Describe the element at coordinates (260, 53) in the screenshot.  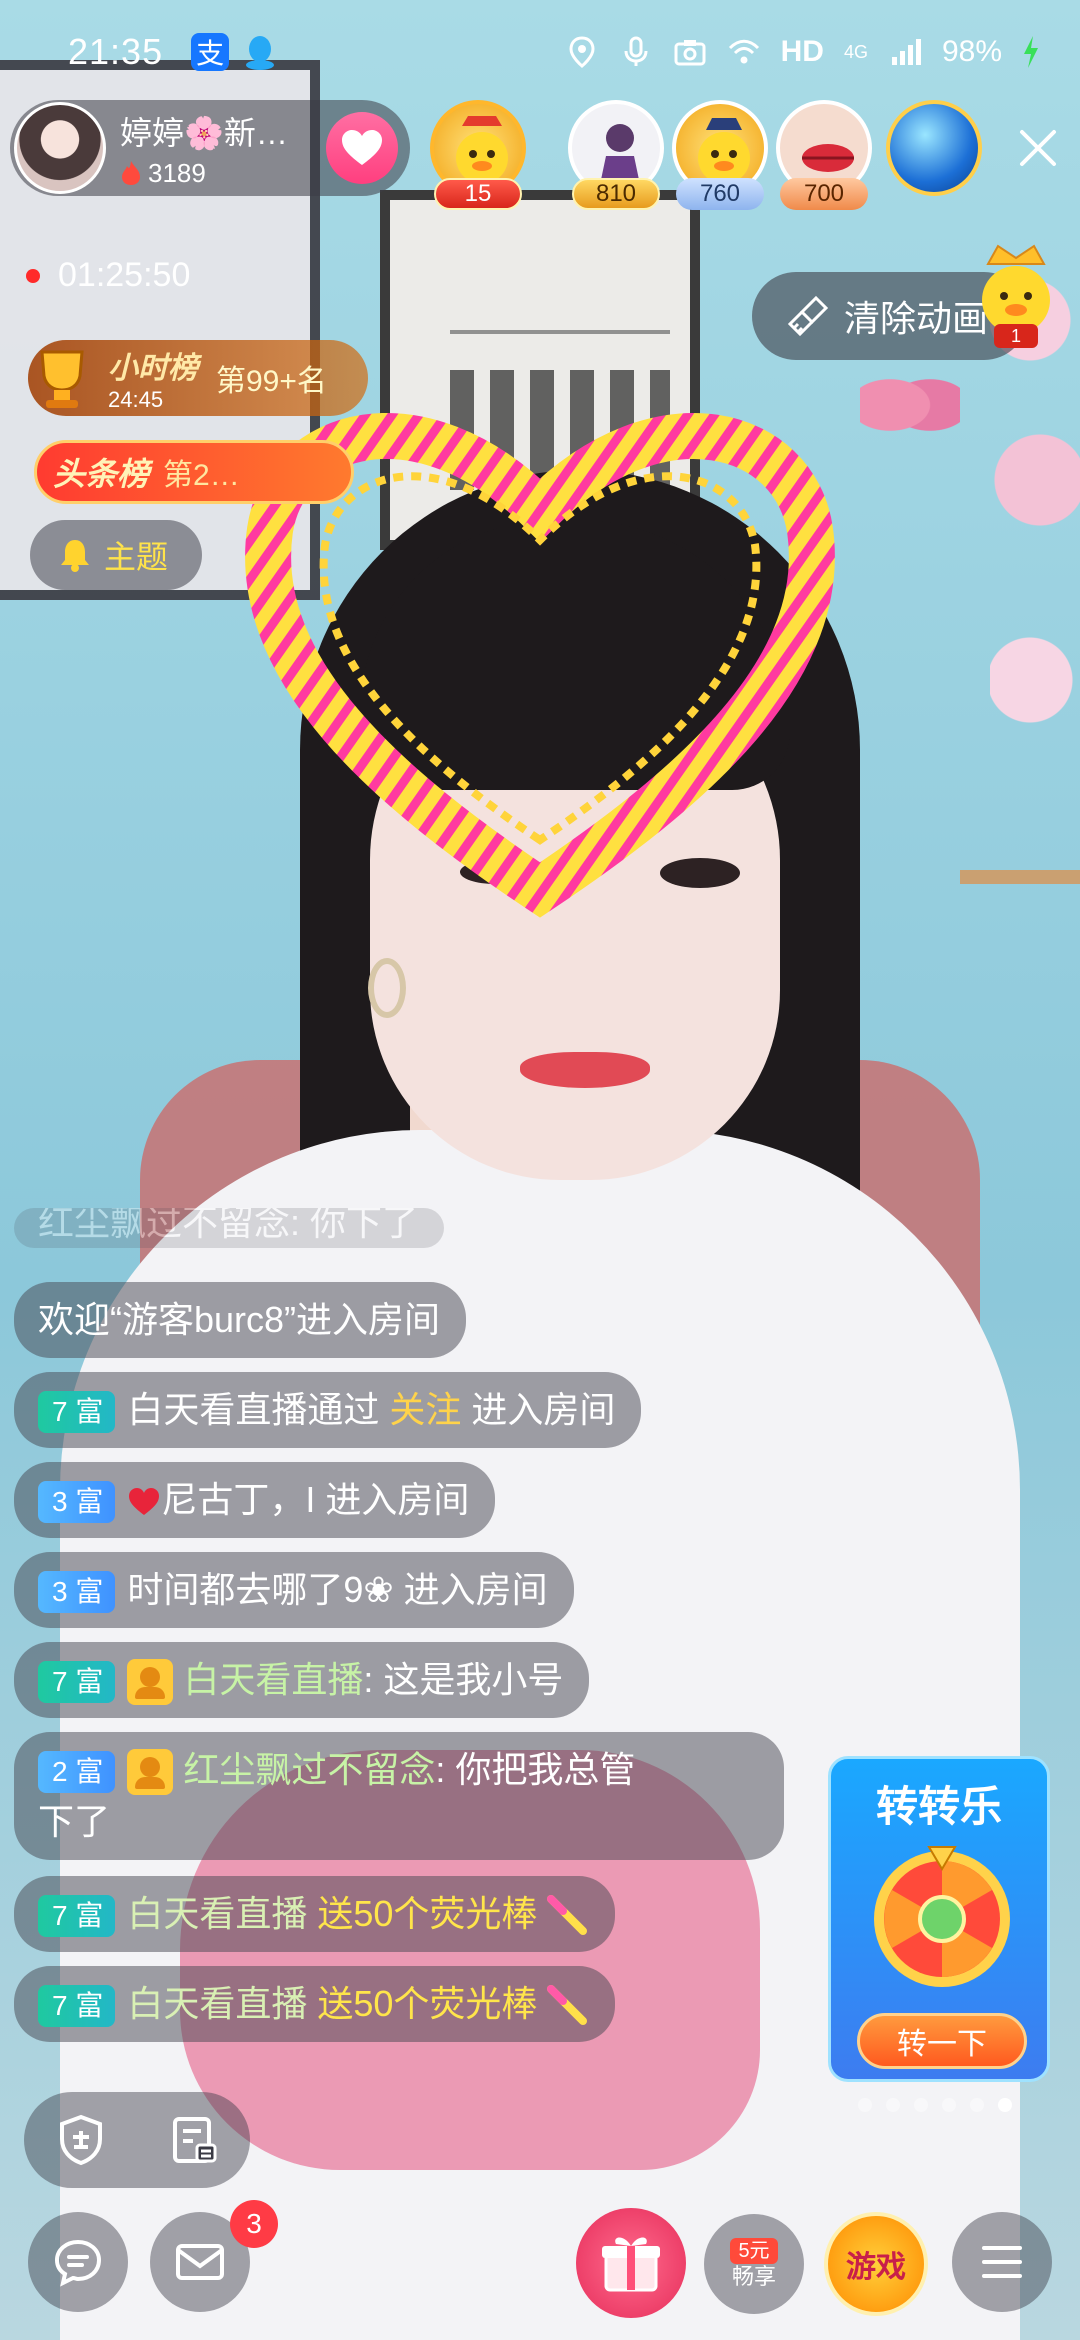
I see `qq-notification-icon` at that location.